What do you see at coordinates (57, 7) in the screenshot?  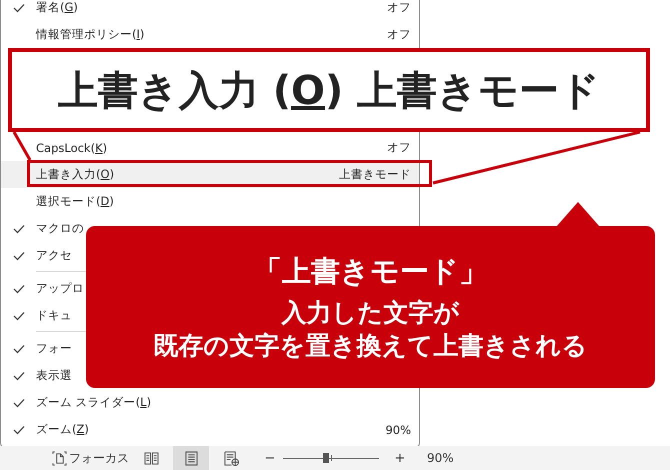 I see `menu-item-label: 署名(G)` at bounding box center [57, 7].